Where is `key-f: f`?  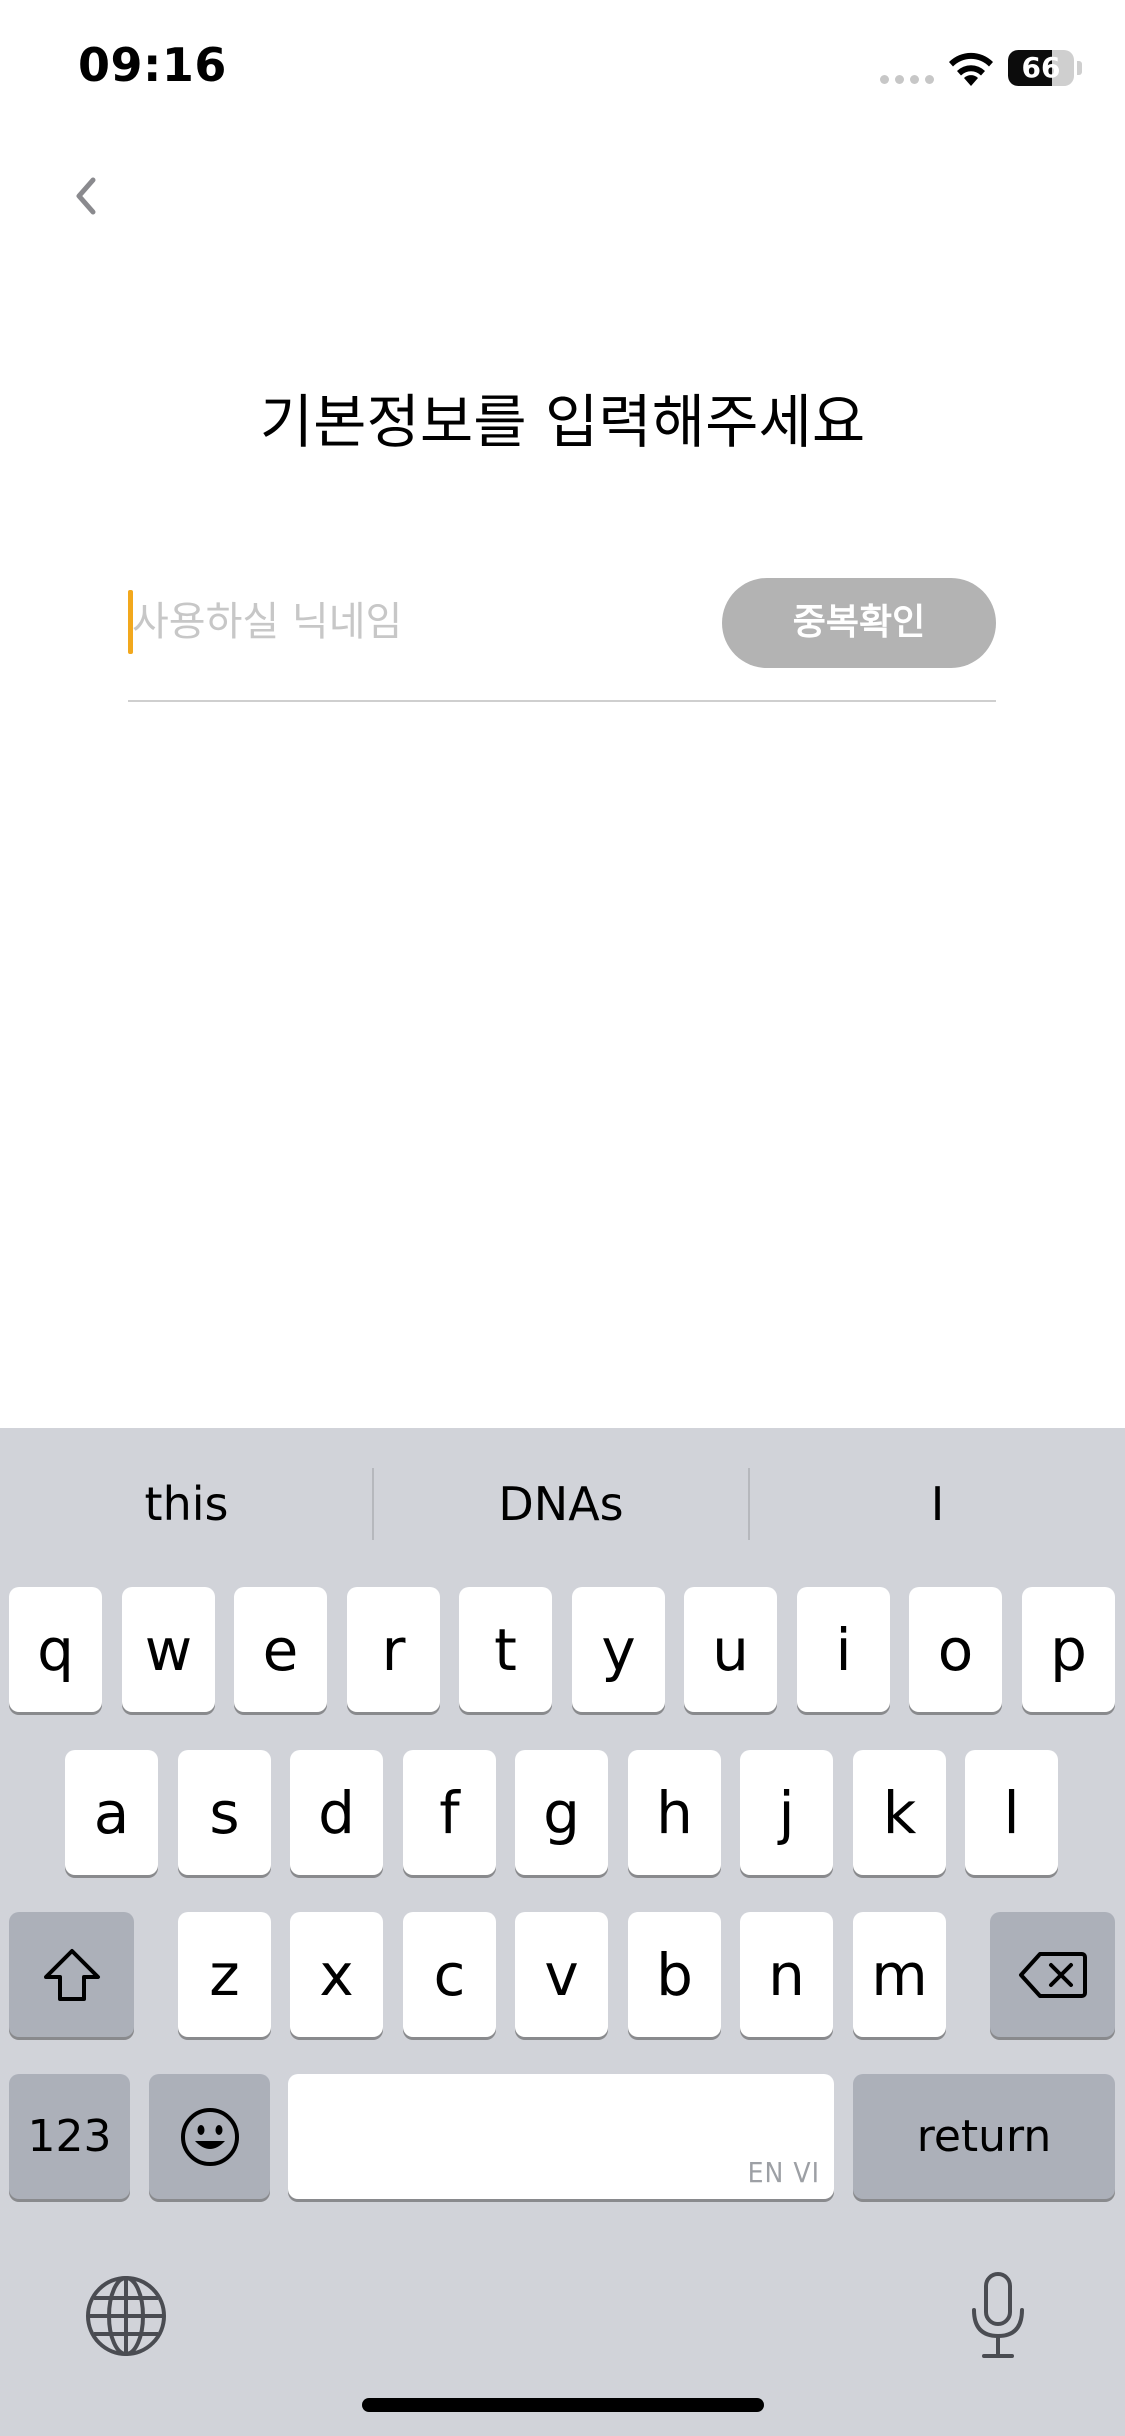
key-f: f is located at coordinates (449, 1812).